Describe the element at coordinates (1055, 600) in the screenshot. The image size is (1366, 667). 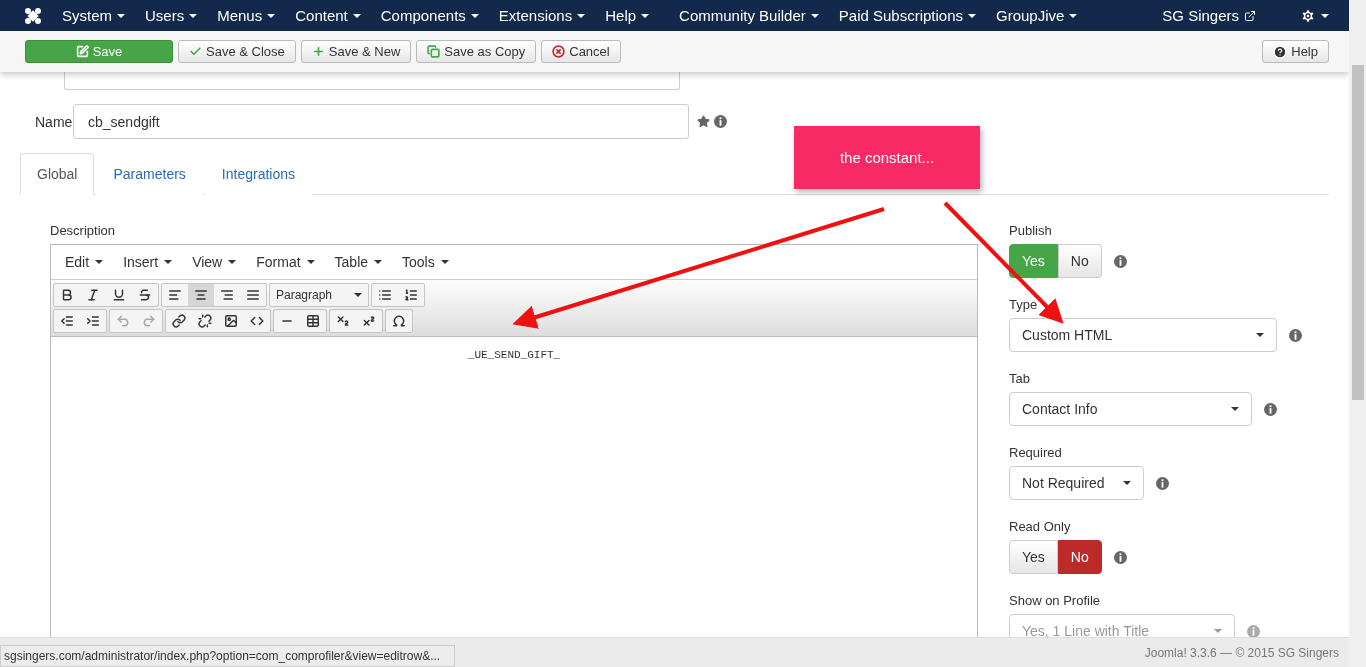
I see `field-label: Show on Profile` at that location.